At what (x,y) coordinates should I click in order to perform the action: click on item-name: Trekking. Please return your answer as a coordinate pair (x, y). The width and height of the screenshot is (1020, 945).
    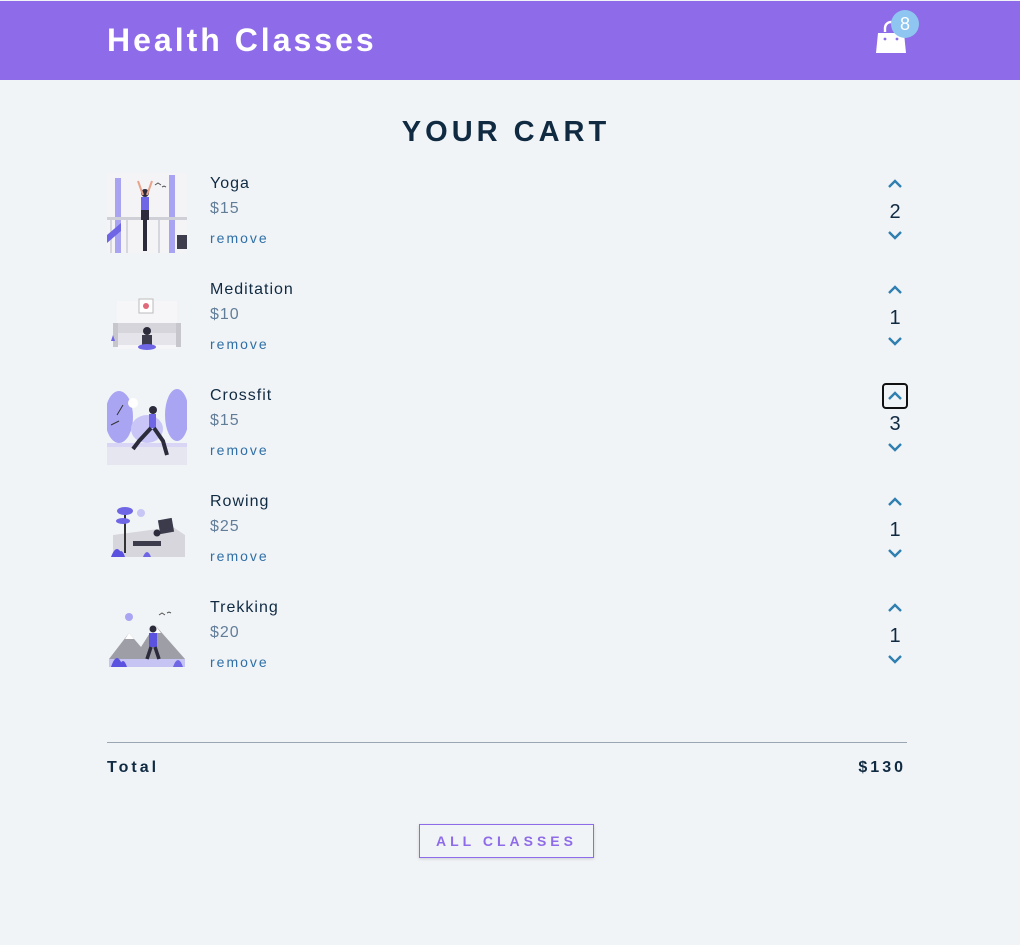
    Looking at the image, I should click on (244, 607).